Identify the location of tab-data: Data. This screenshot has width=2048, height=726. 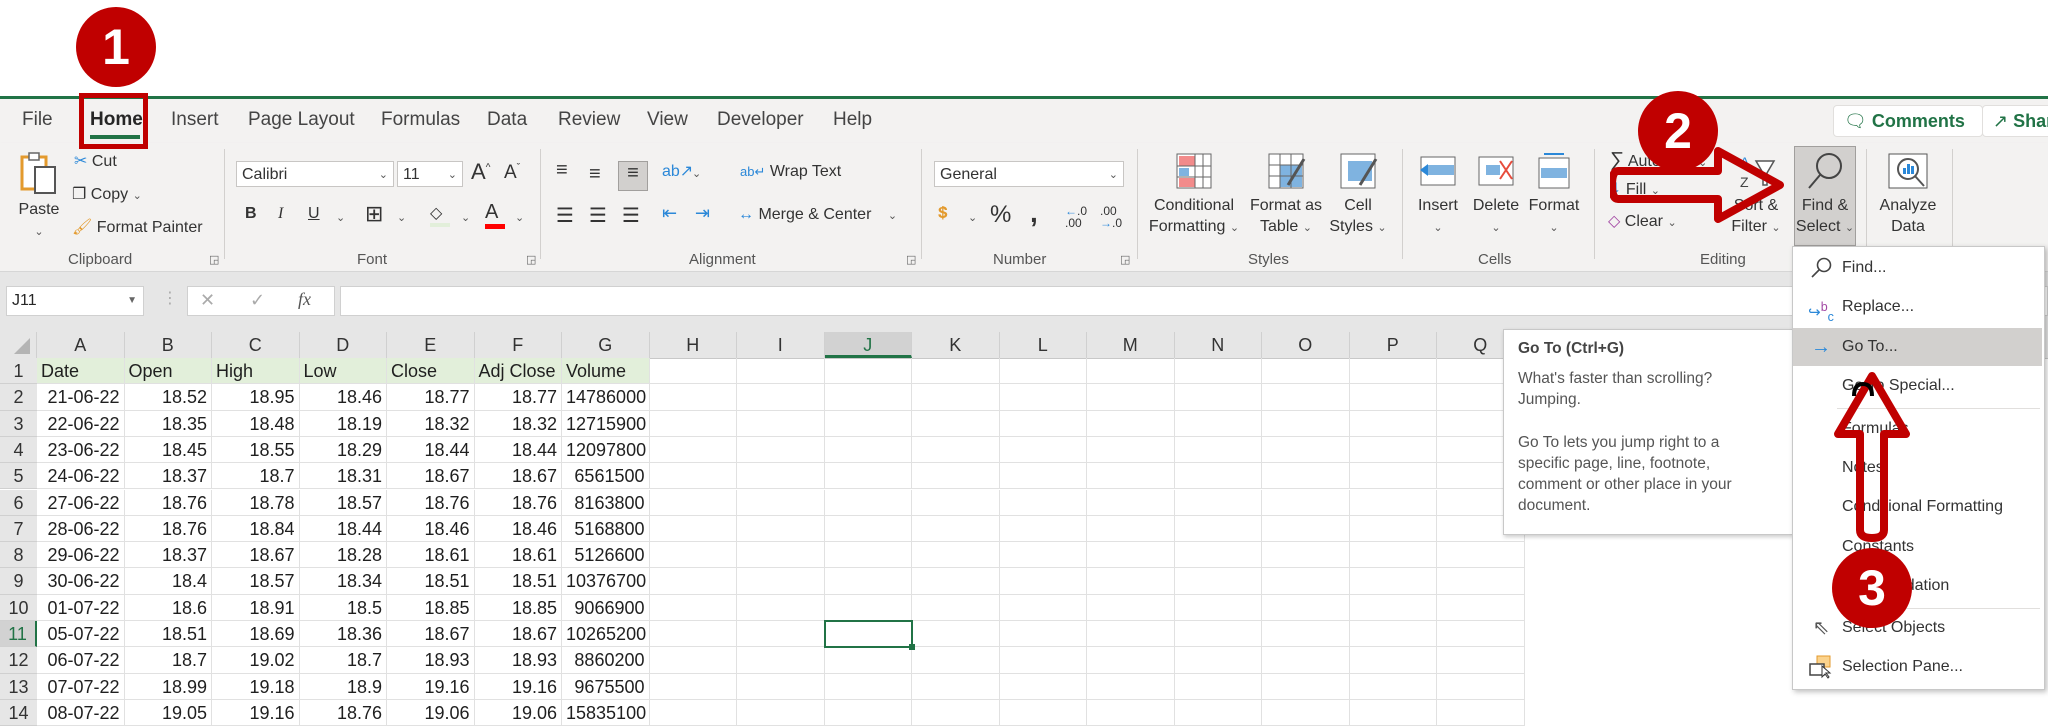
(507, 120).